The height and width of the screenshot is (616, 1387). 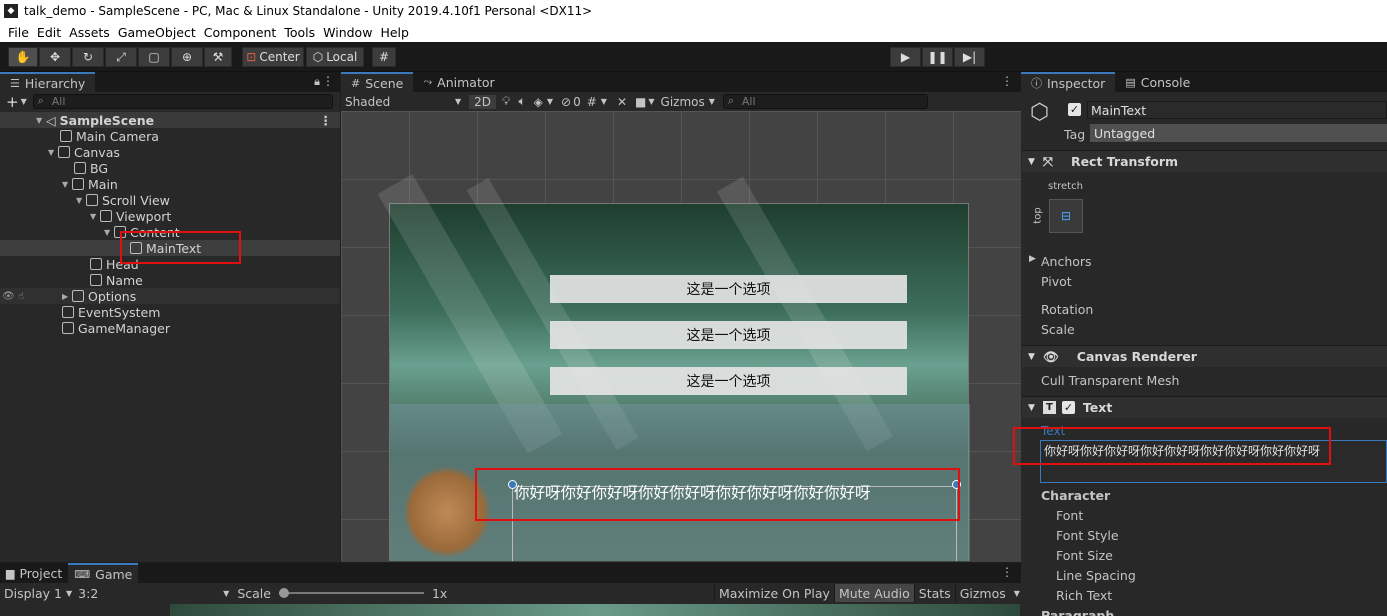 I want to click on list-item: Name, so click(x=170, y=280).